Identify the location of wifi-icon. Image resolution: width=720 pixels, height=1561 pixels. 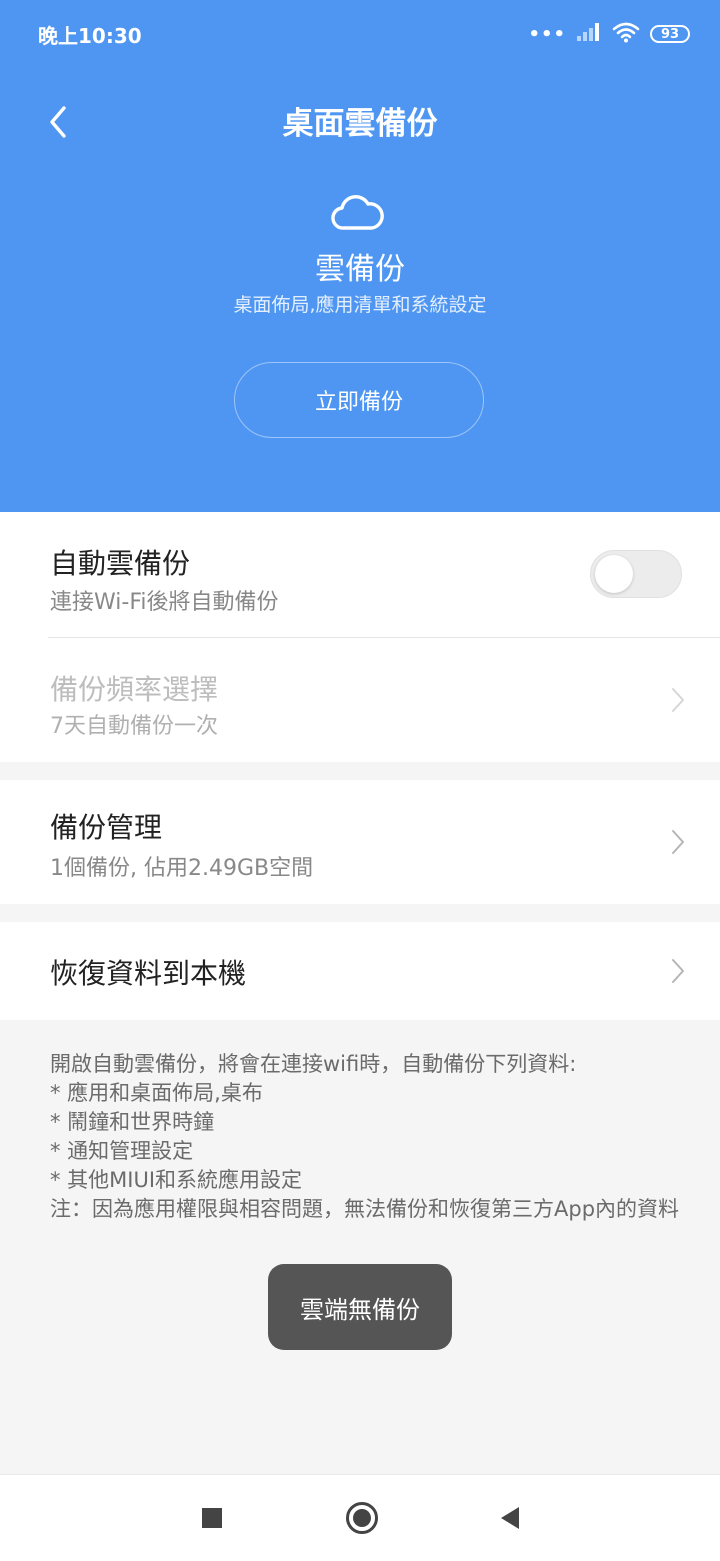
(626, 34).